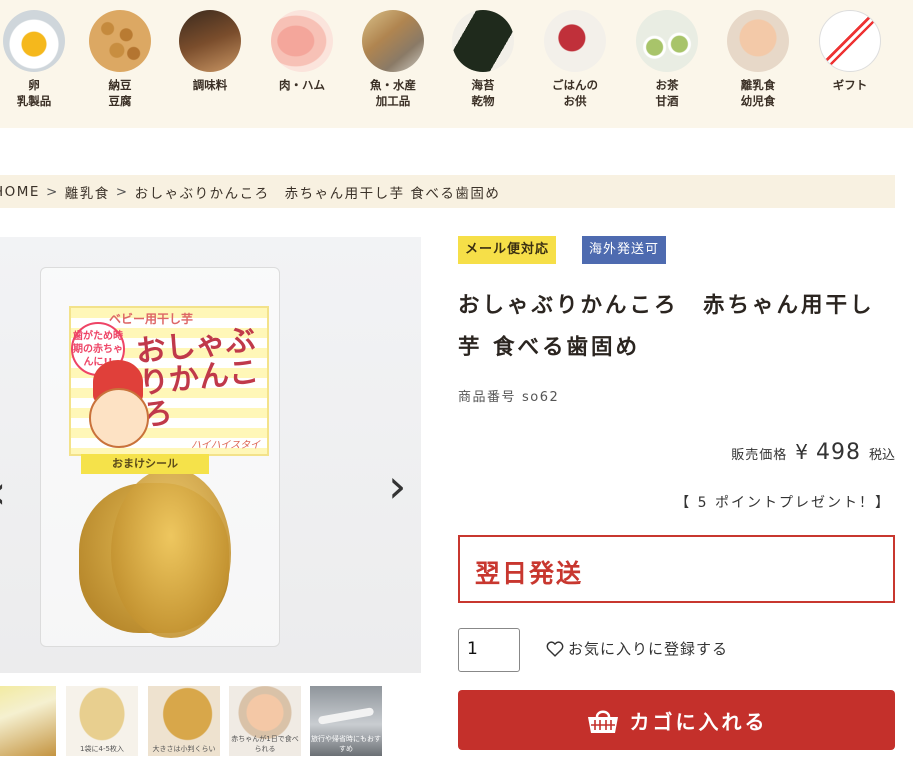 The height and width of the screenshot is (766, 913). I want to click on thumbnail-airplane: 旅行や帰省時にもおすすめ, so click(346, 721).